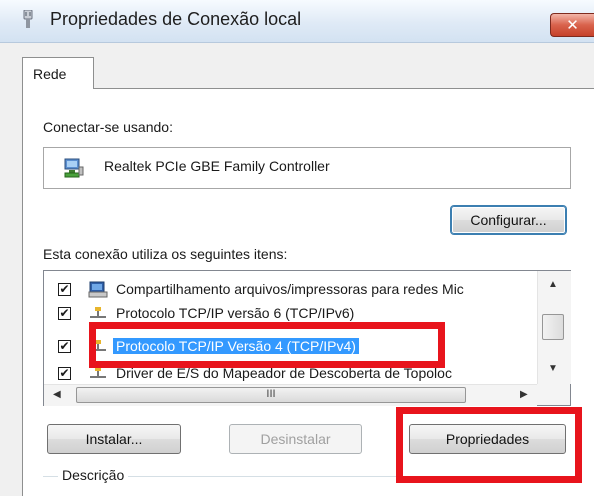 This screenshot has width=594, height=496. What do you see at coordinates (58, 73) in the screenshot?
I see `tab-network: Rede` at bounding box center [58, 73].